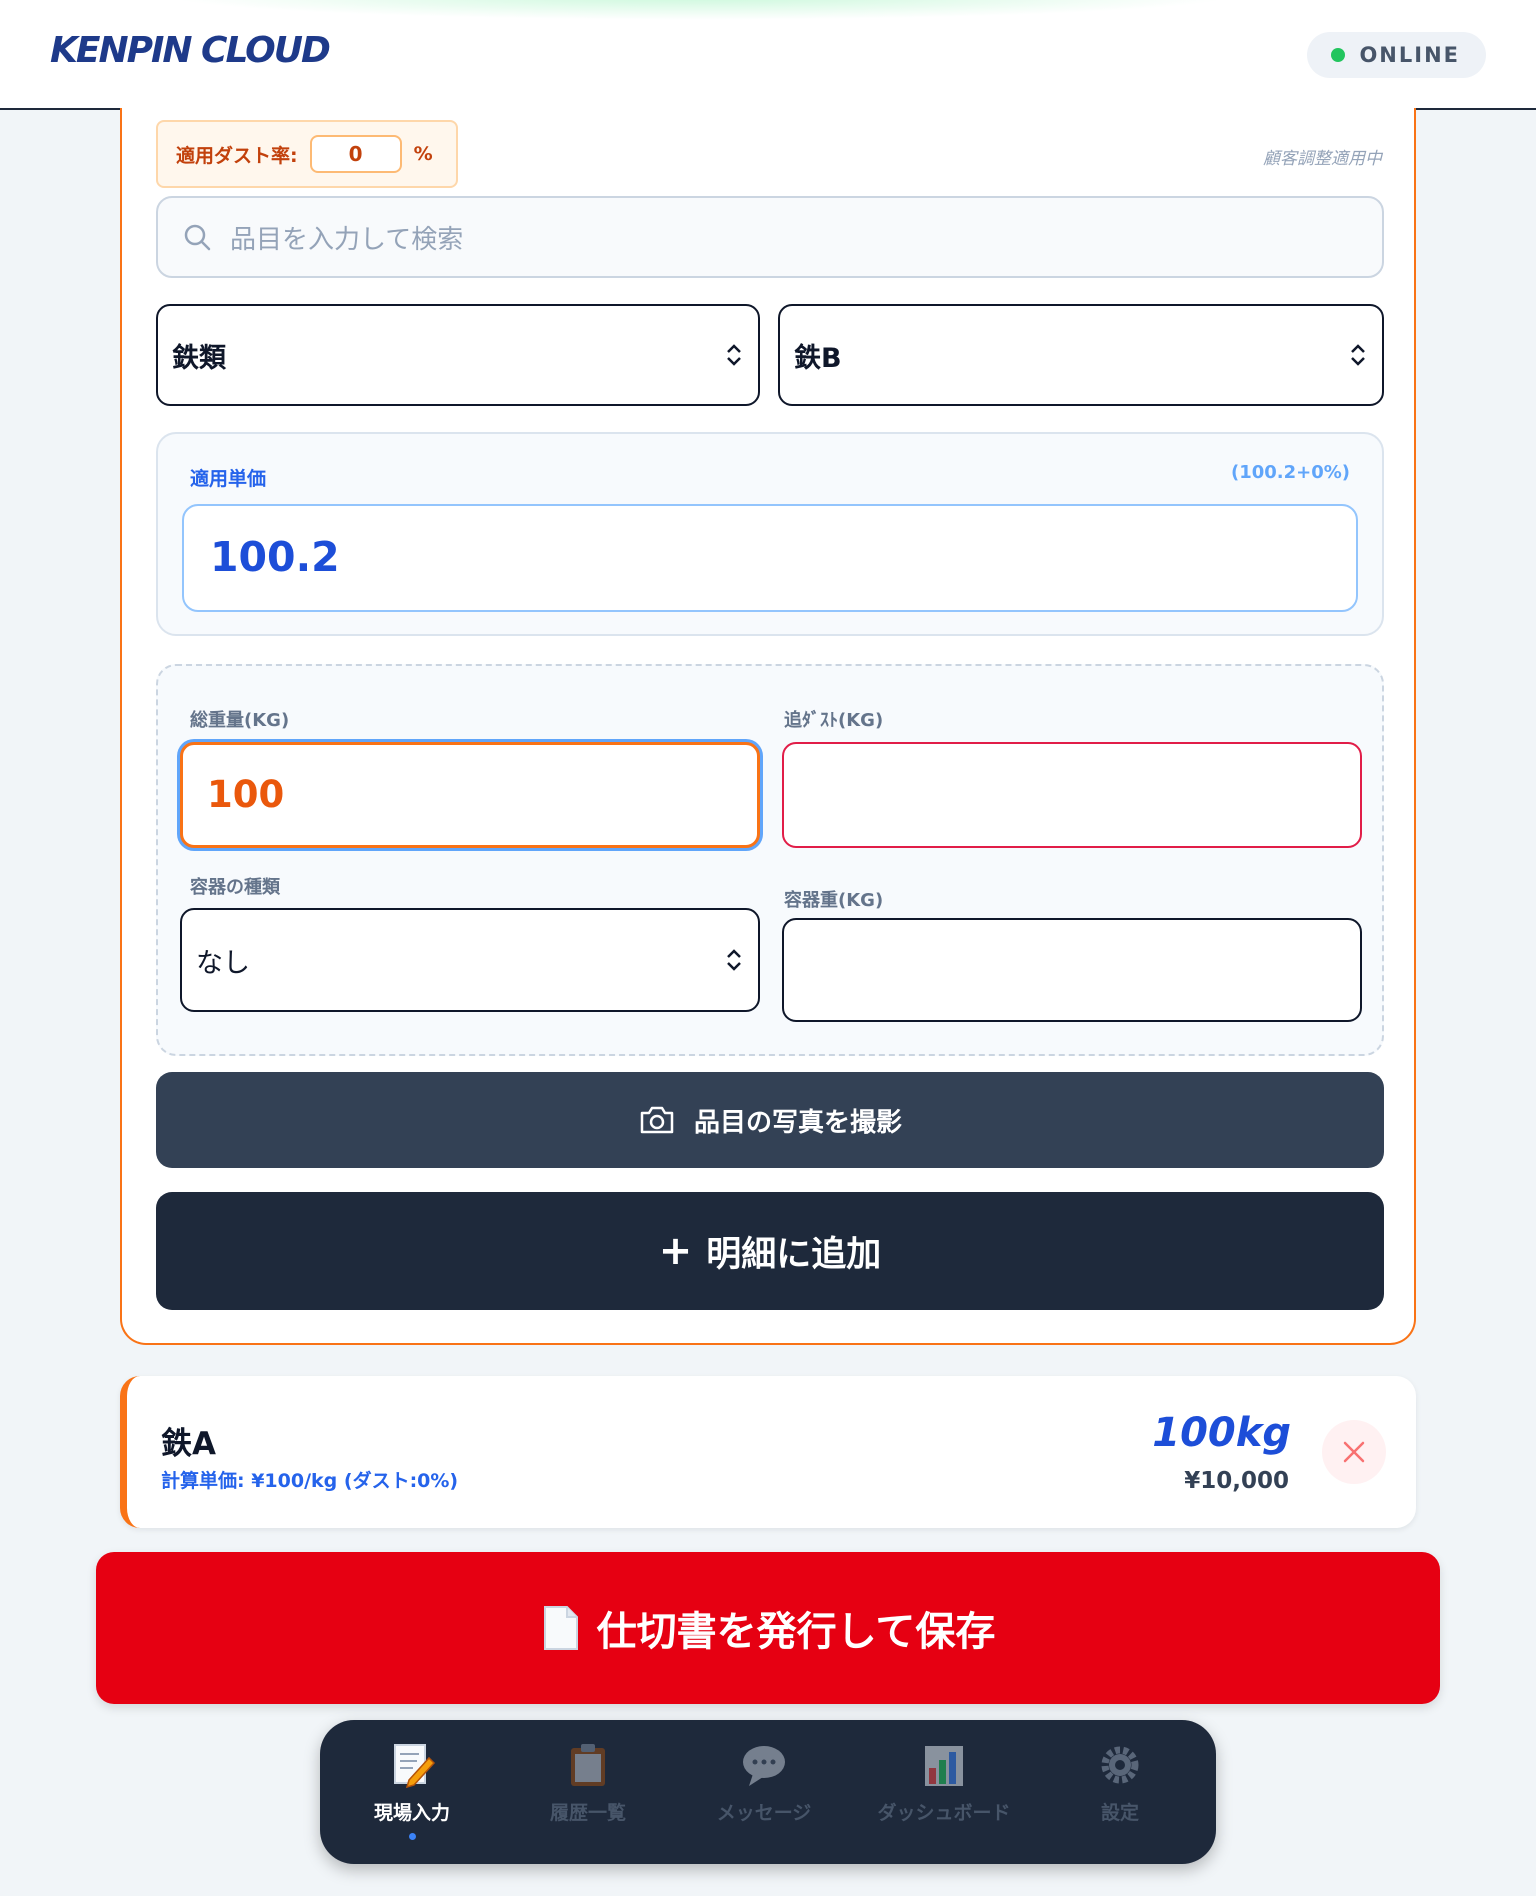  I want to click on category-select-value: 鉄類, so click(199, 358).